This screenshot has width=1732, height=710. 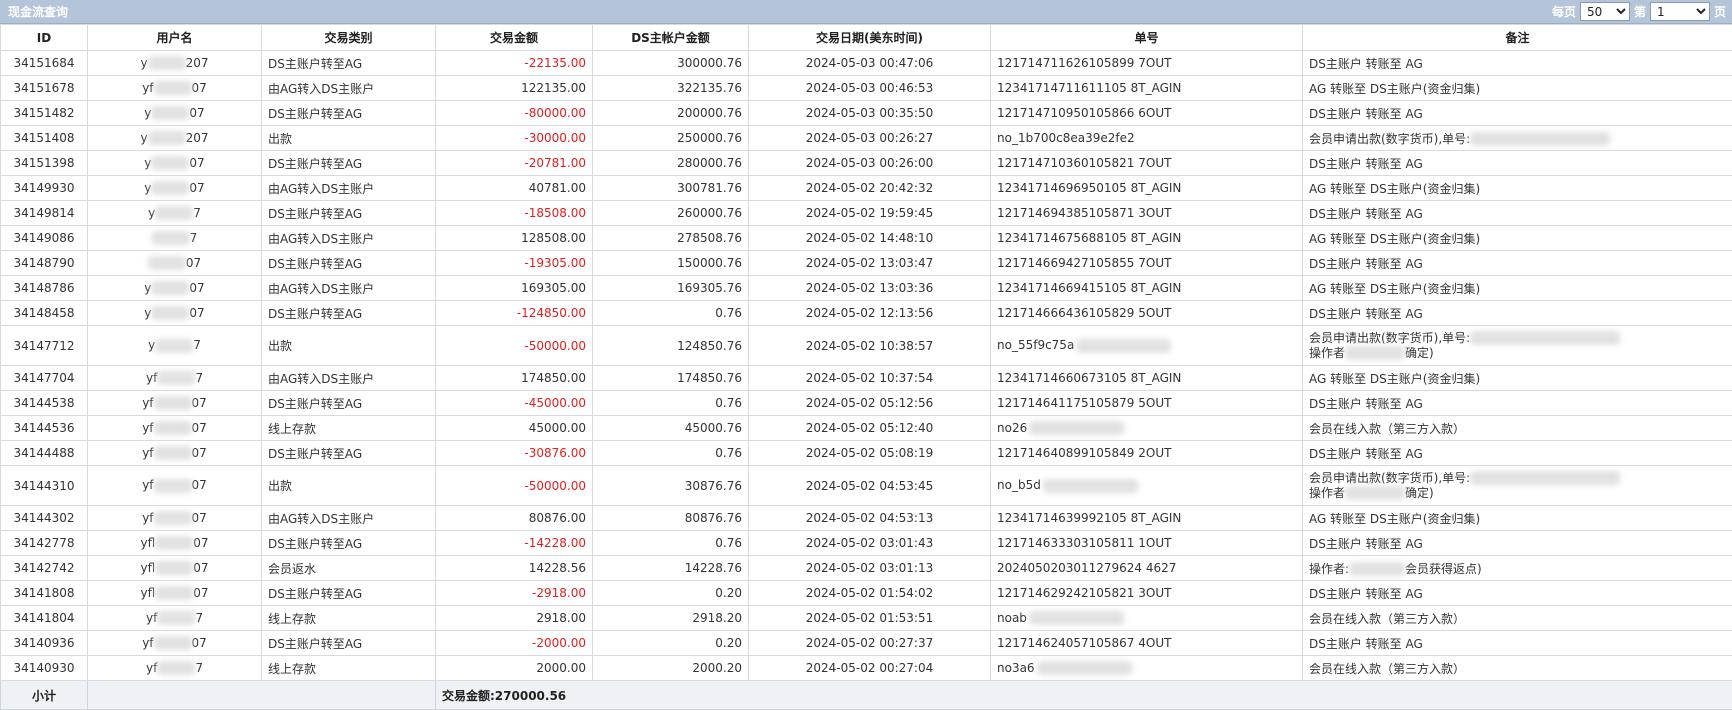 I want to click on cell-date: 2024-05-03 00:47:06, so click(x=869, y=63).